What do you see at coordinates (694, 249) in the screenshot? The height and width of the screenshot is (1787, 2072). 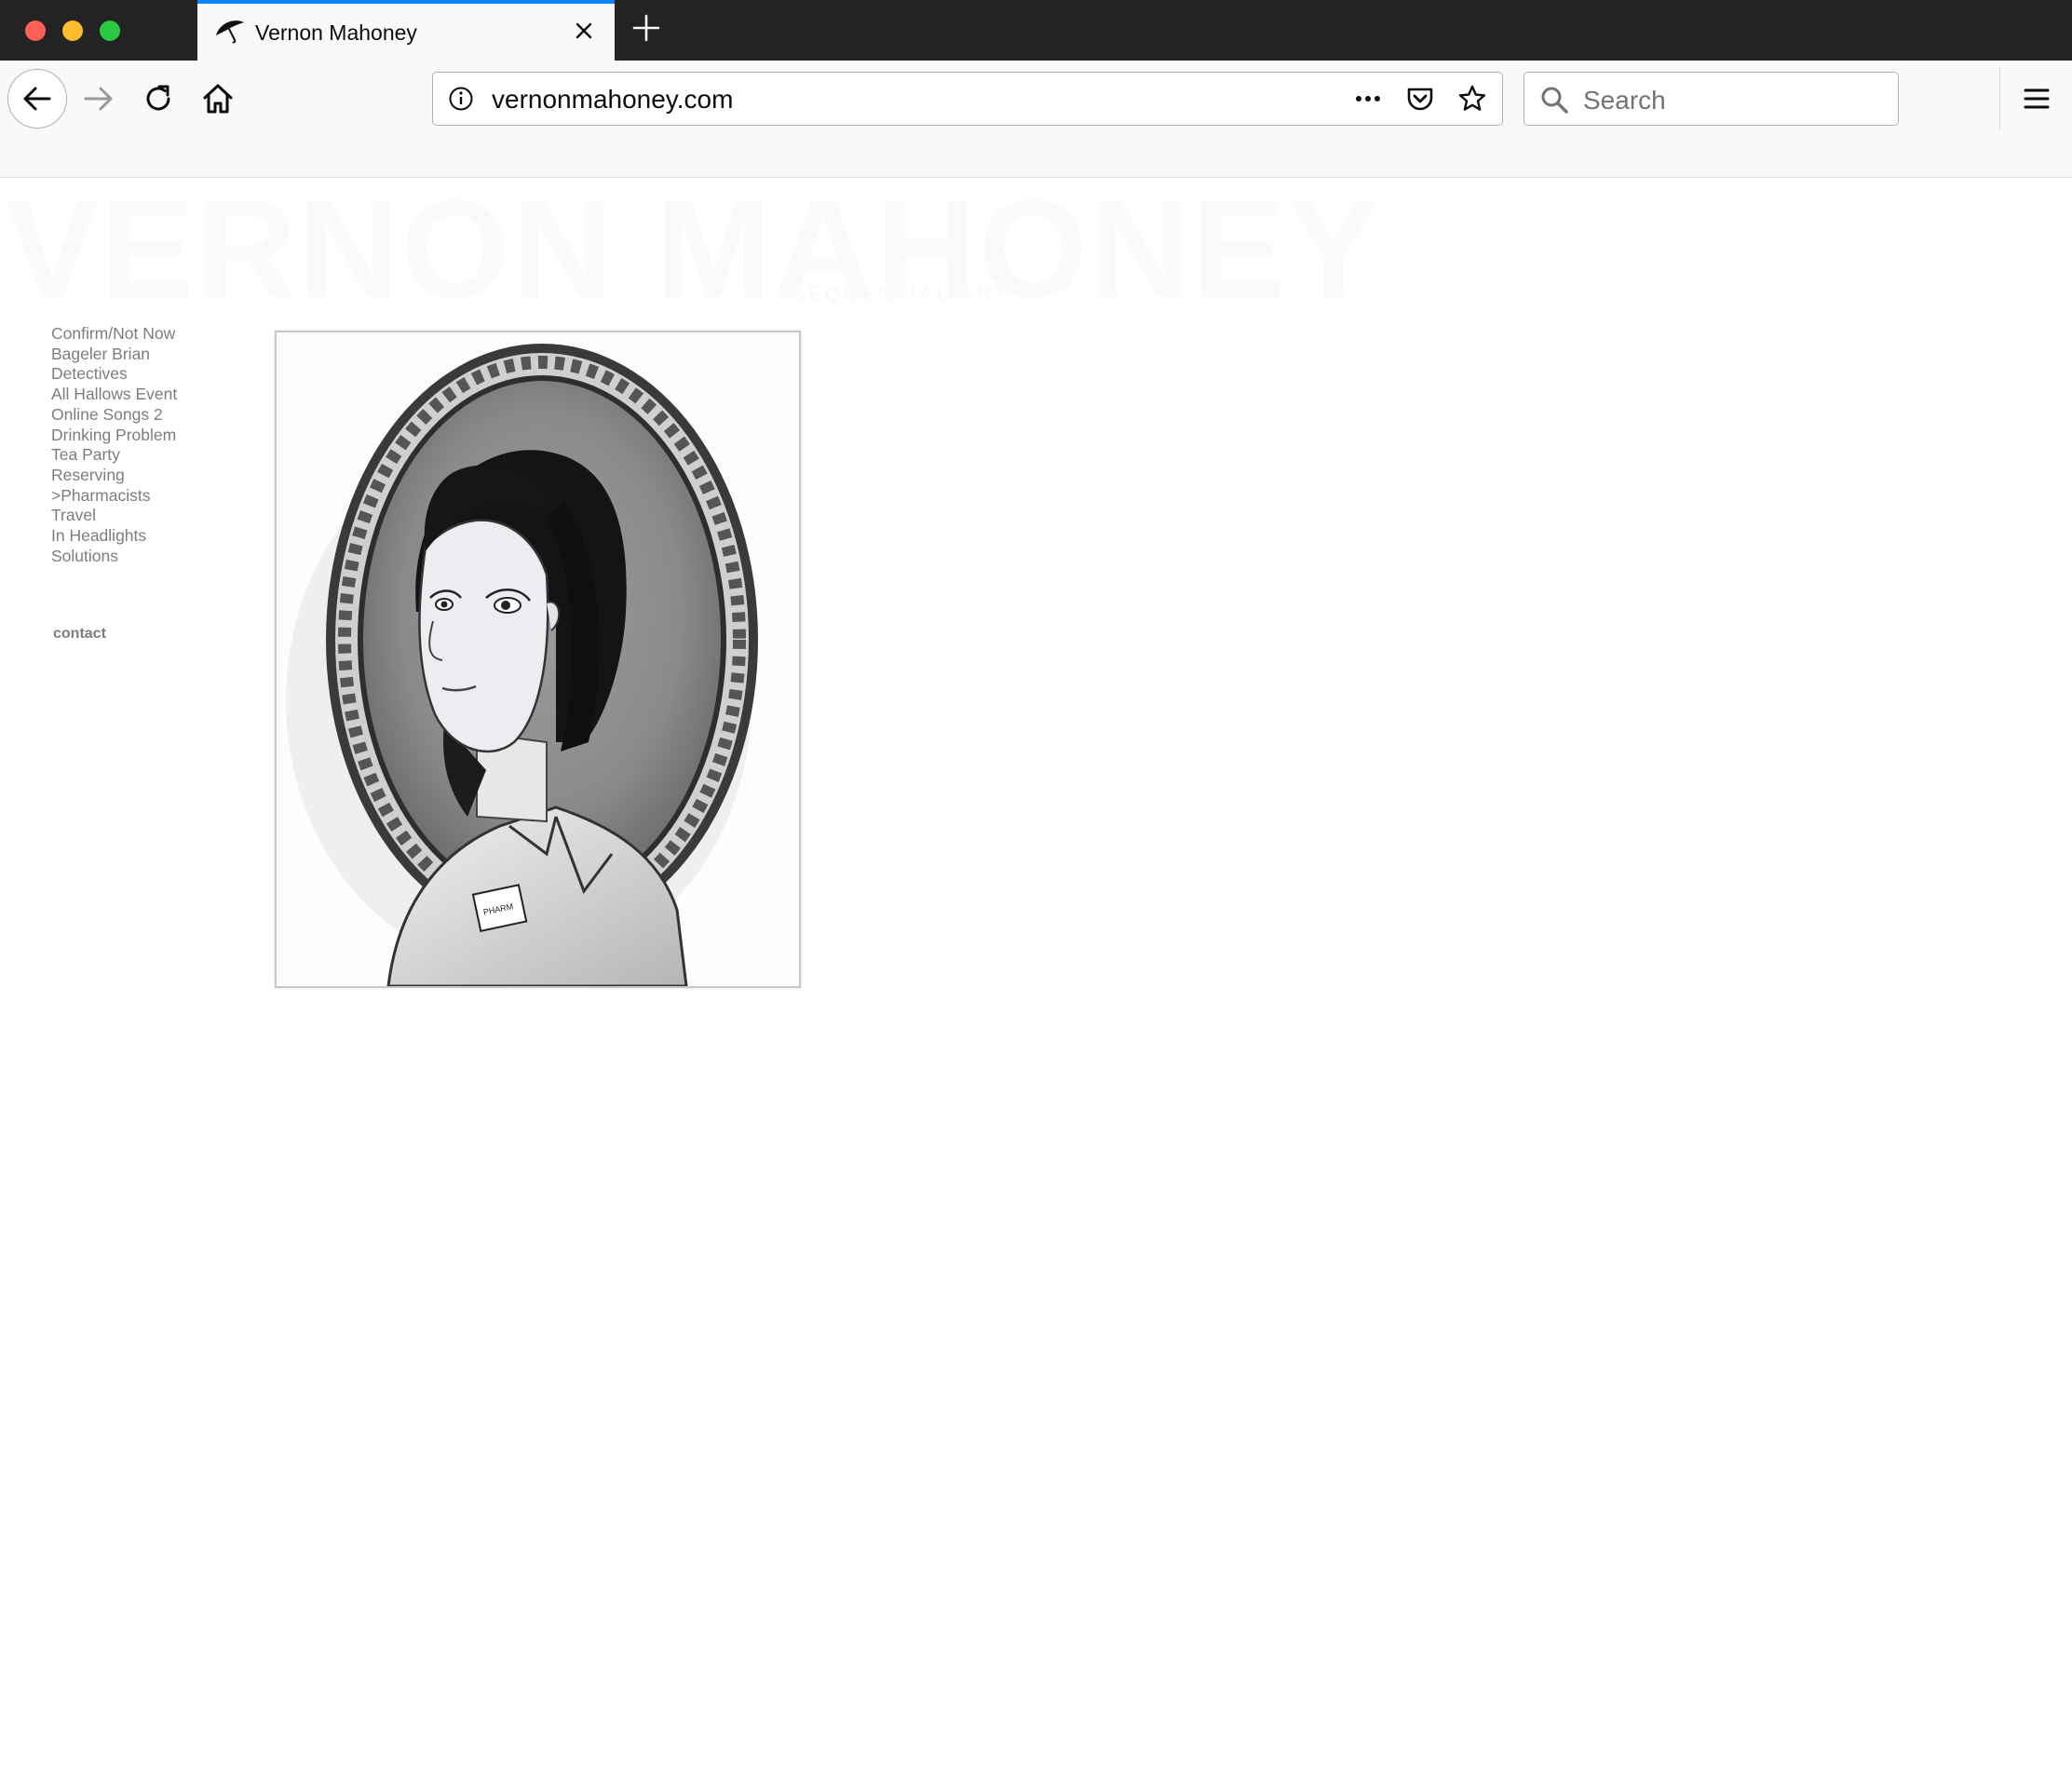 I see `site-logo: VERNON MAHONEY` at bounding box center [694, 249].